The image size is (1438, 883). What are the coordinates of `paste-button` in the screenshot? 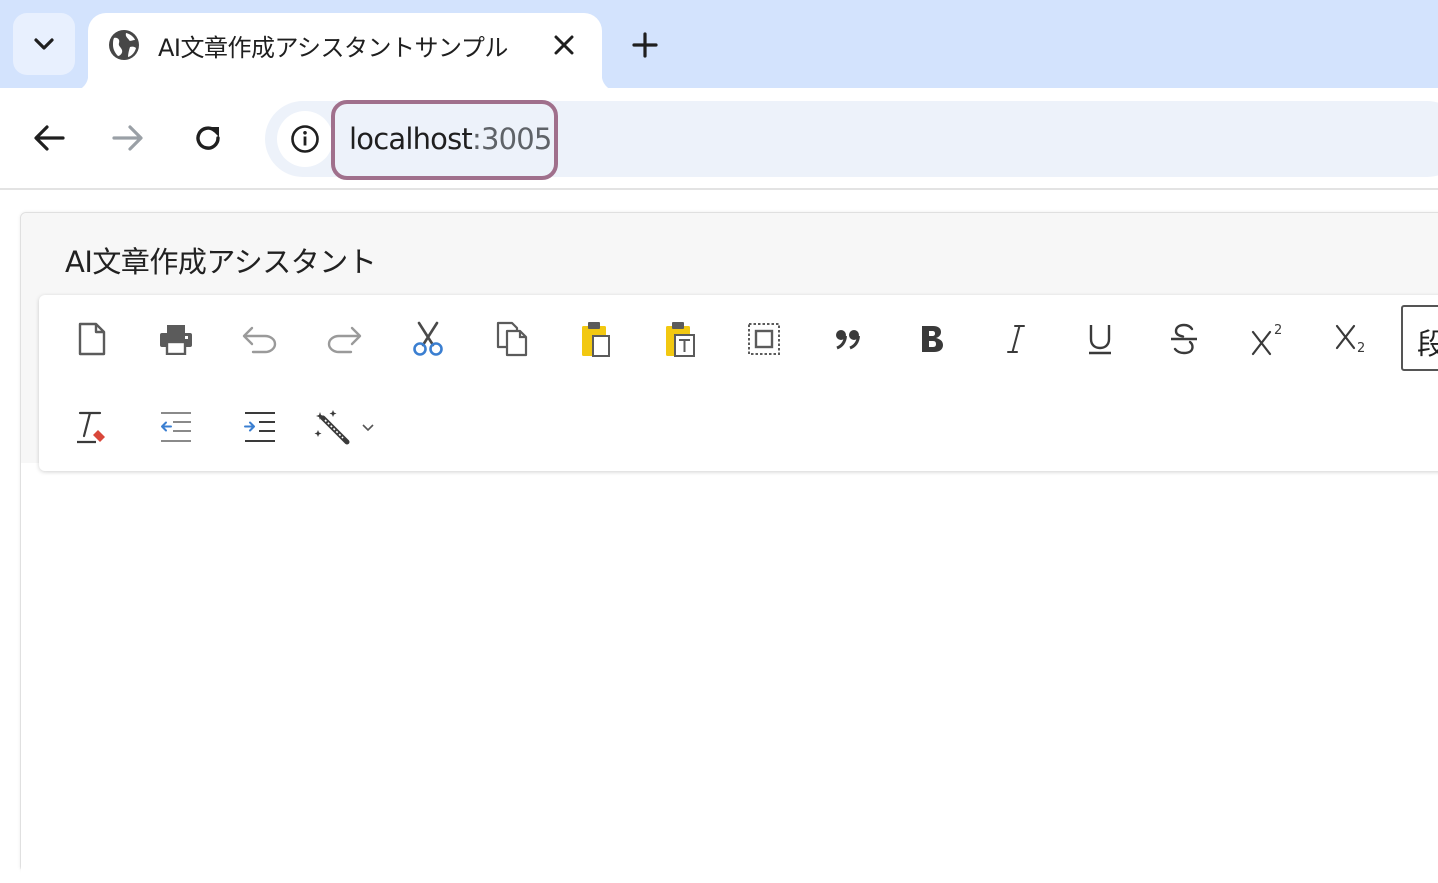 It's located at (596, 339).